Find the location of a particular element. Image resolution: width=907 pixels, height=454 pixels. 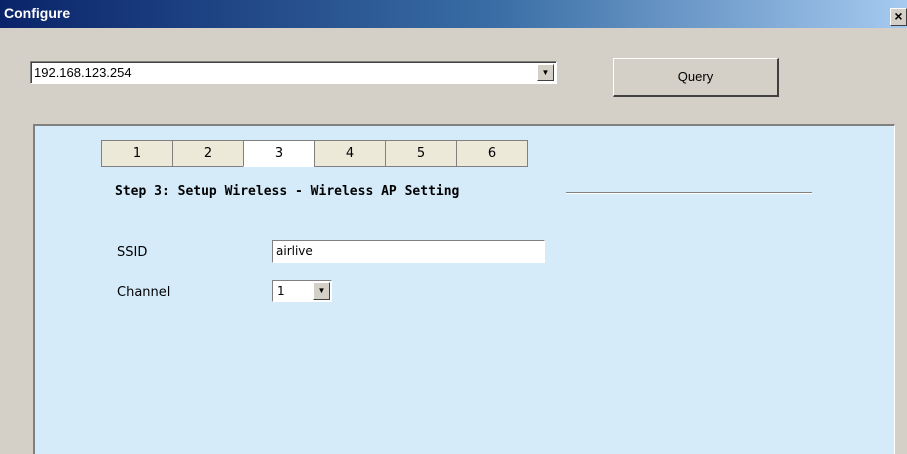

close-icon: × is located at coordinates (898, 16).